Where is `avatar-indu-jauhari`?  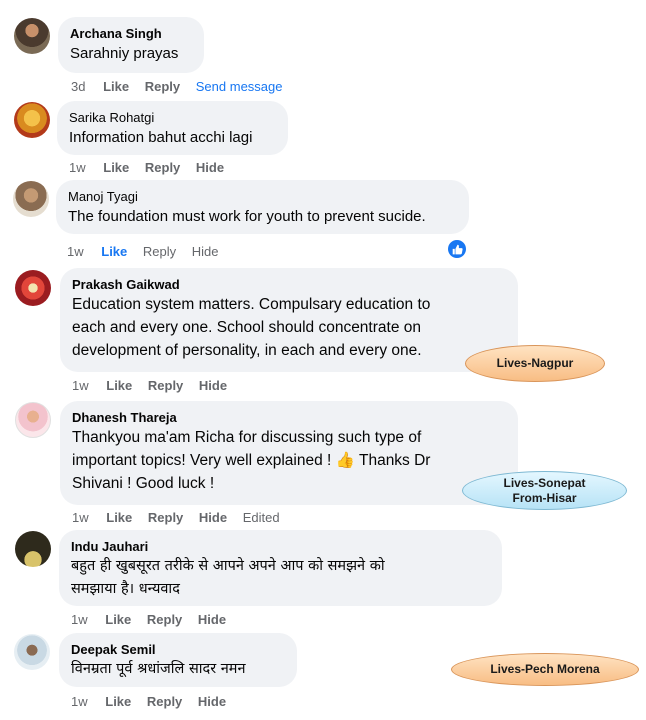
avatar-indu-jauhari is located at coordinates (33, 549).